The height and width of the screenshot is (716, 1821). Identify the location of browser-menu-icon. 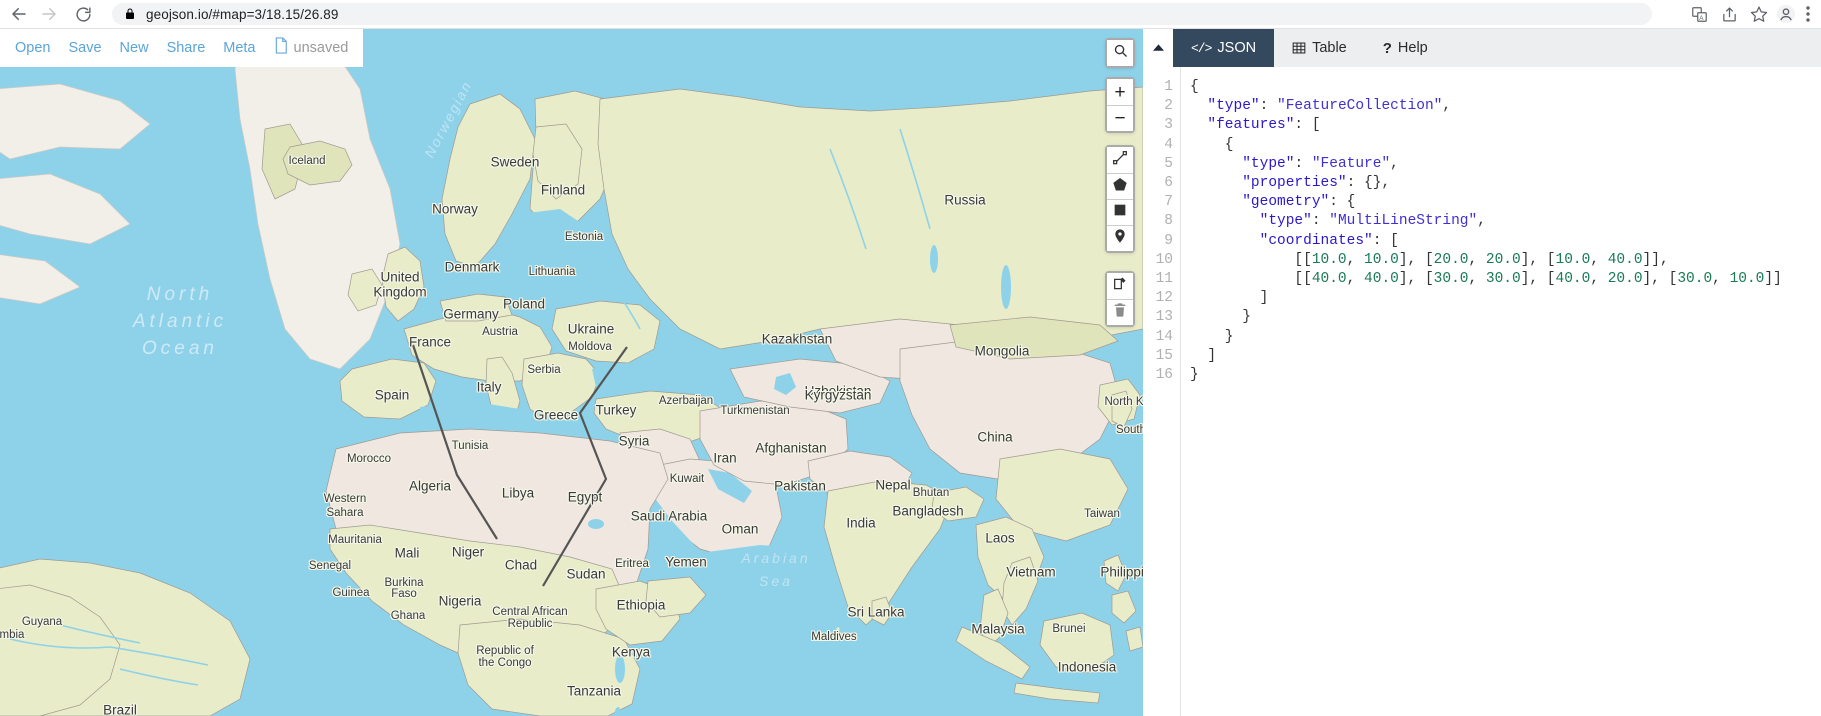
(1808, 14).